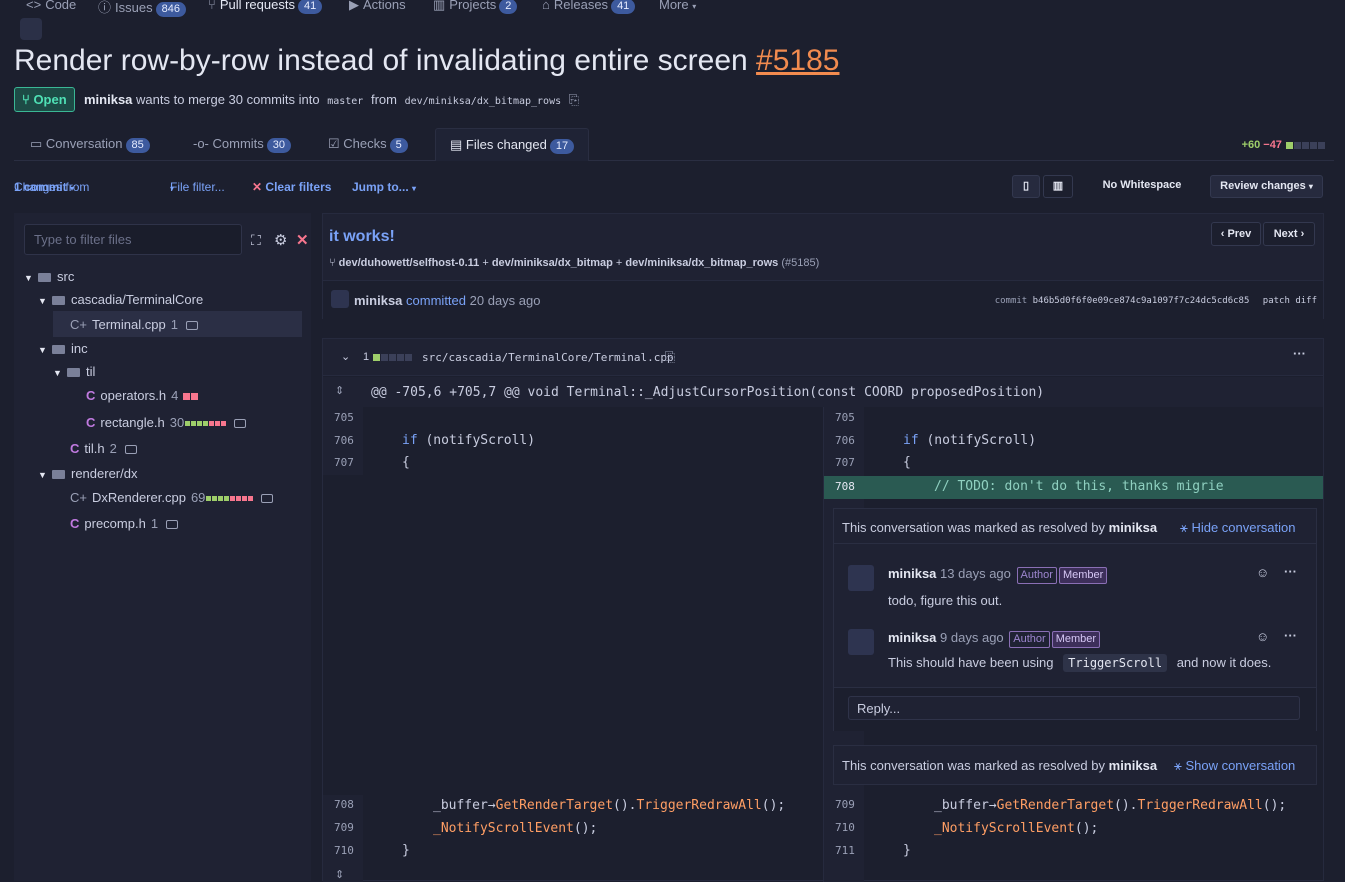 The image size is (1345, 882). Describe the element at coordinates (548, 357) in the screenshot. I see `file-path: src/cascadia/TerminalCore/Terminal.cpp` at that location.